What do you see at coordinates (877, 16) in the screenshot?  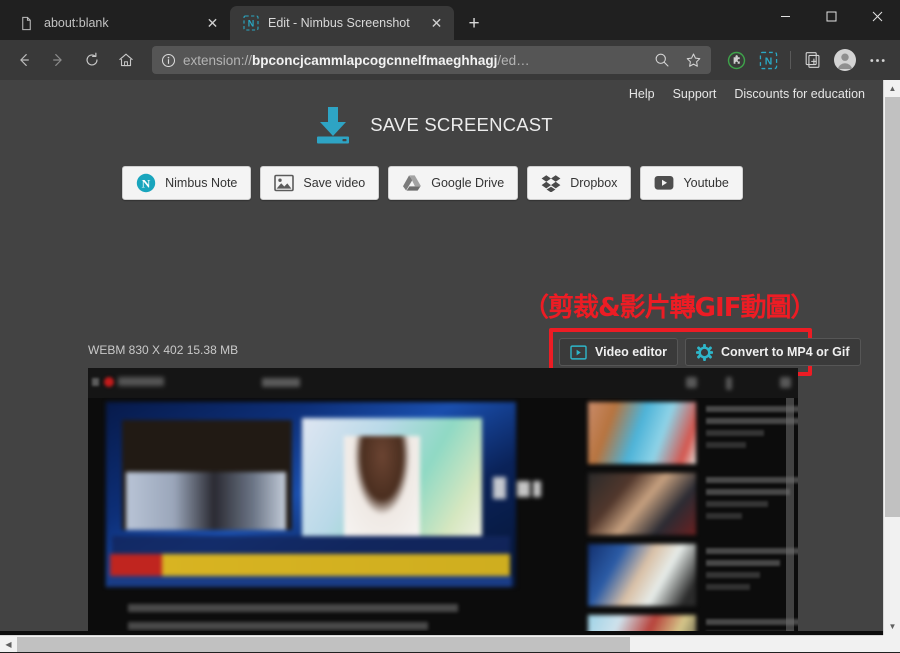 I see `close-button` at bounding box center [877, 16].